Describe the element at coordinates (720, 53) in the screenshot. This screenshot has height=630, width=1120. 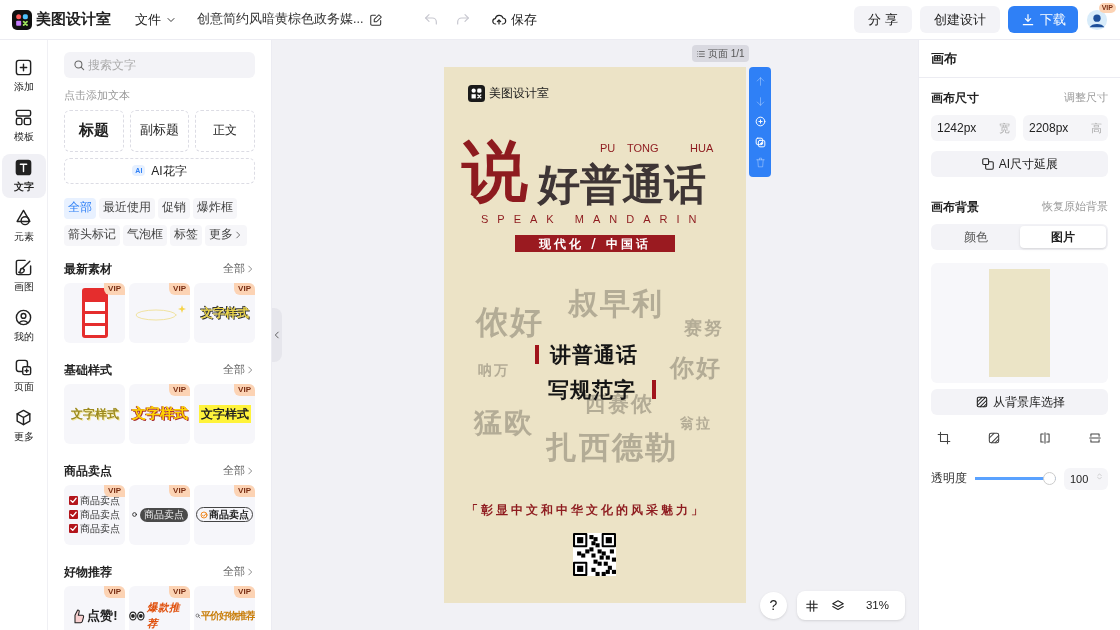
I see `page-label: 页面 1/1` at that location.